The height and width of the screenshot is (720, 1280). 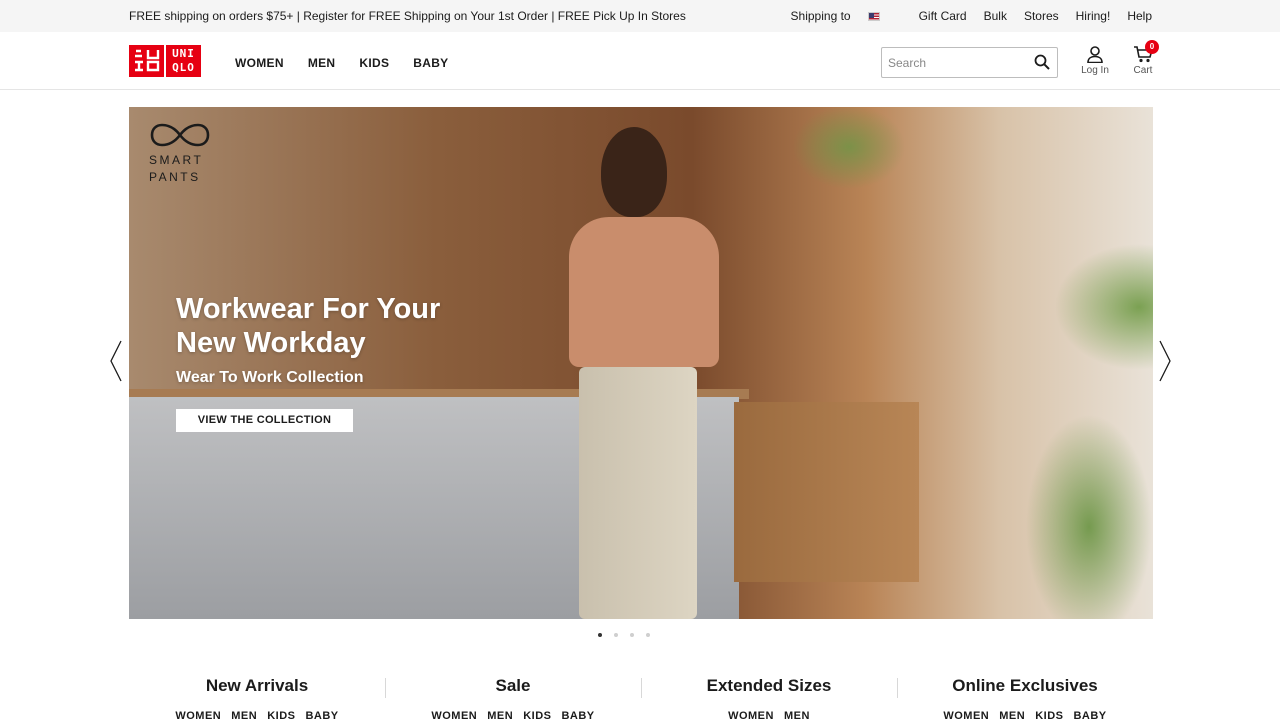 I want to click on nav-baby: BABY, so click(x=430, y=63).